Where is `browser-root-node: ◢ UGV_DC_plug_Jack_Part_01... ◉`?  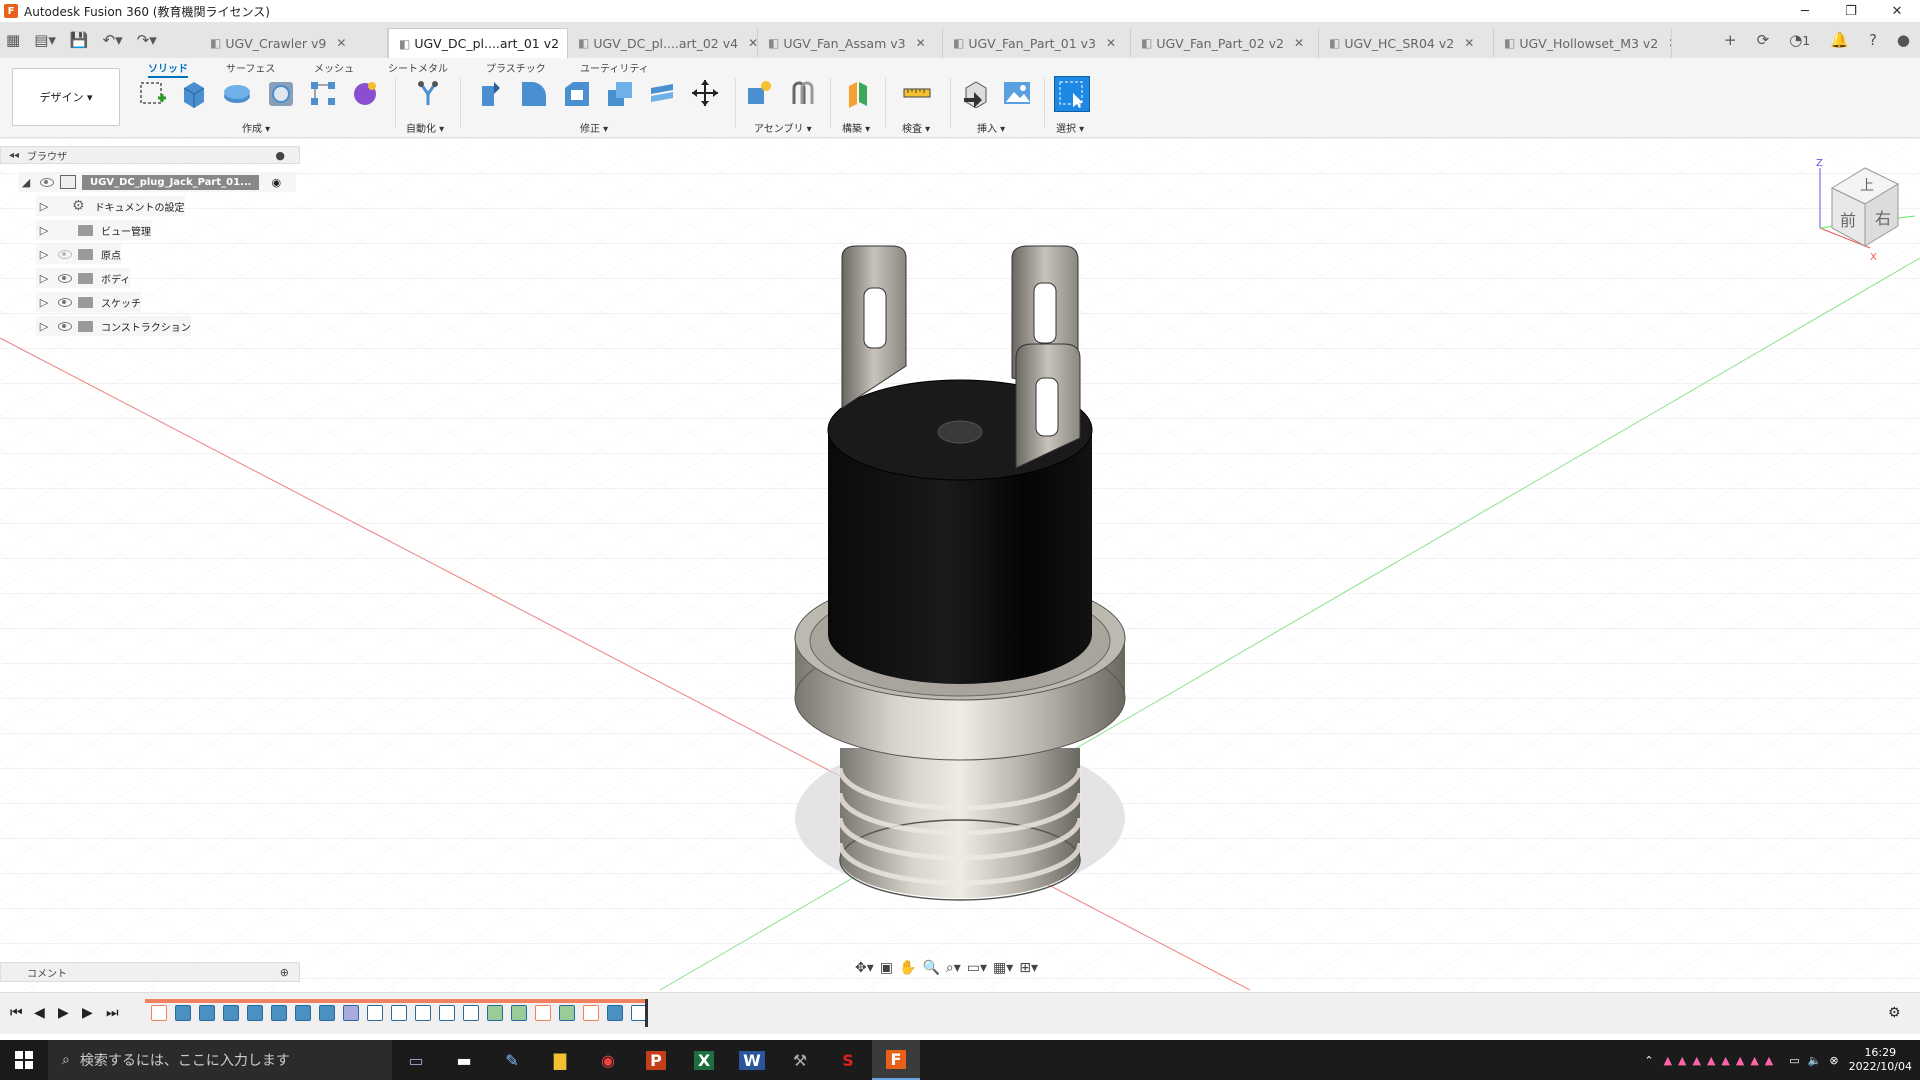
browser-root-node: ◢ UGV_DC_plug_Jack_Part_01... ◉ is located at coordinates (157, 182).